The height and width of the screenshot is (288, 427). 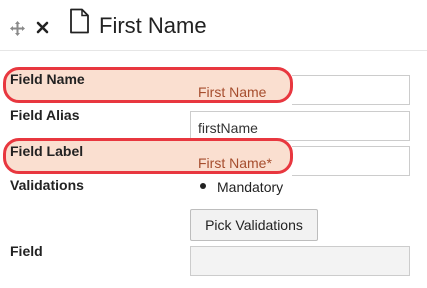 I want to click on page-title: First Name, so click(x=153, y=25).